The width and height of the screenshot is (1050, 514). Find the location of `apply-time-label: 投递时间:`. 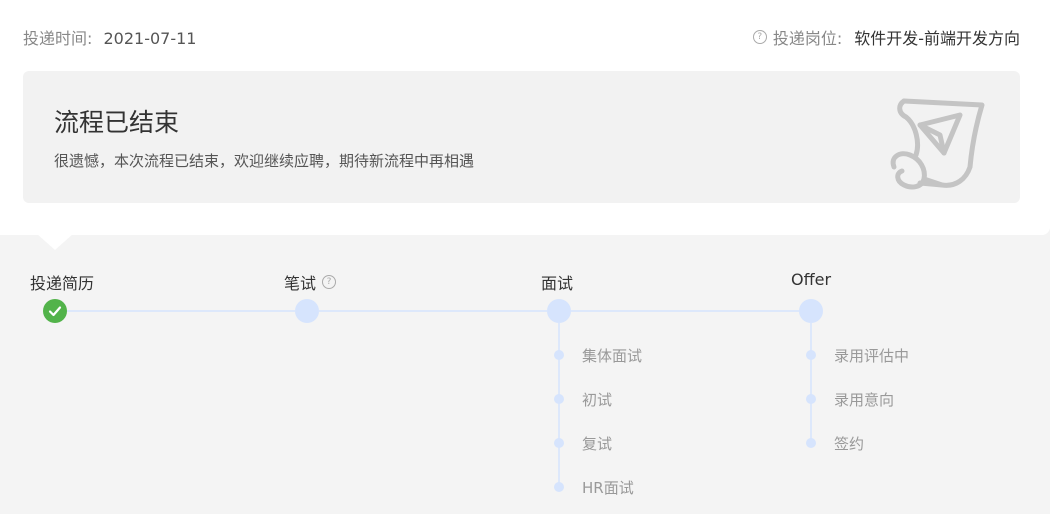

apply-time-label: 投递时间: is located at coordinates (58, 38).